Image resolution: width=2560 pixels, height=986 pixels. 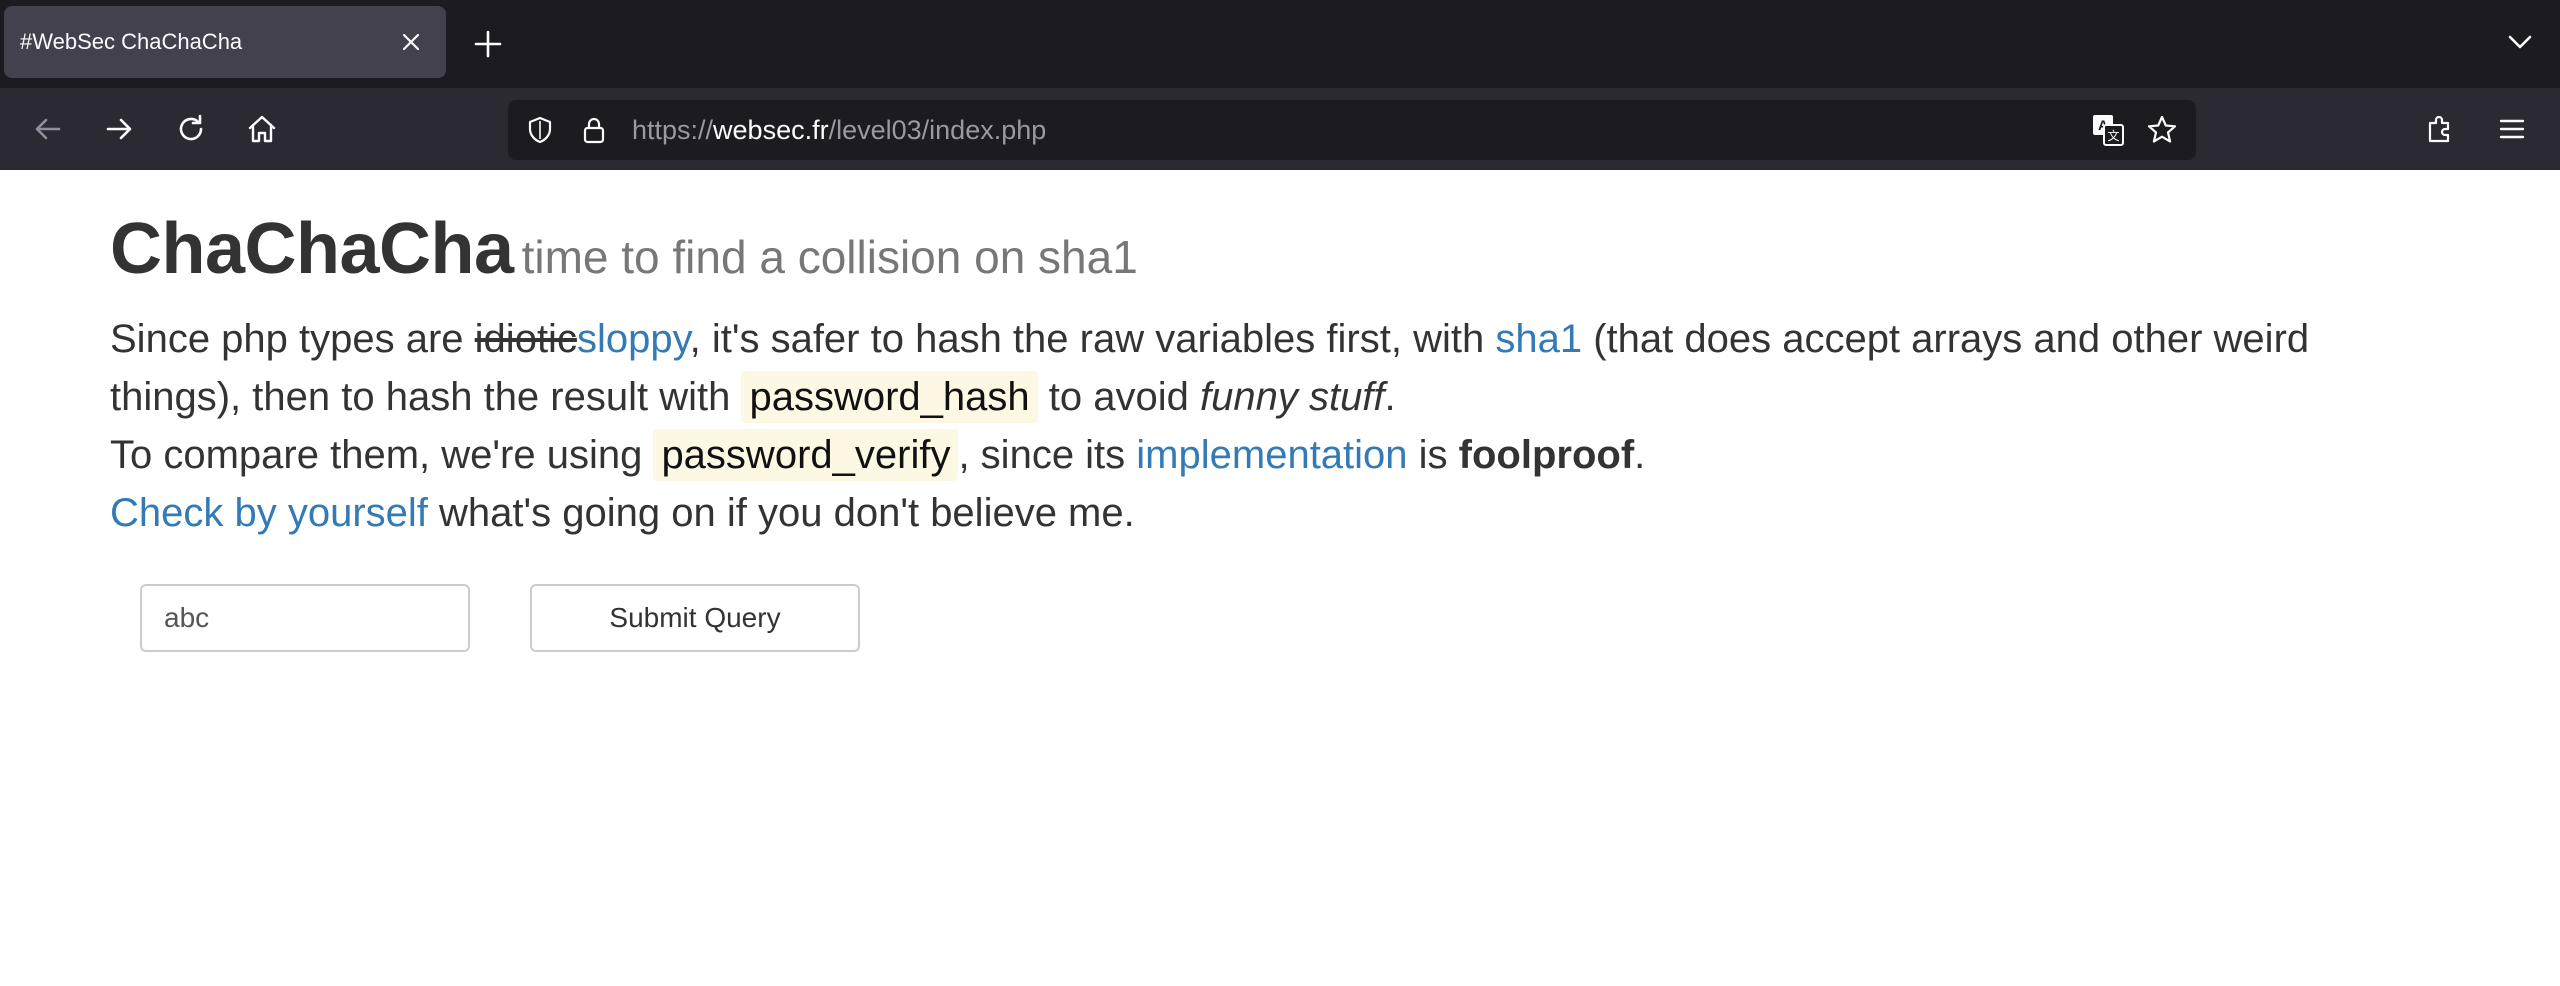 I want to click on tab-title: #WebSec ChaChaCha, so click(x=131, y=41).